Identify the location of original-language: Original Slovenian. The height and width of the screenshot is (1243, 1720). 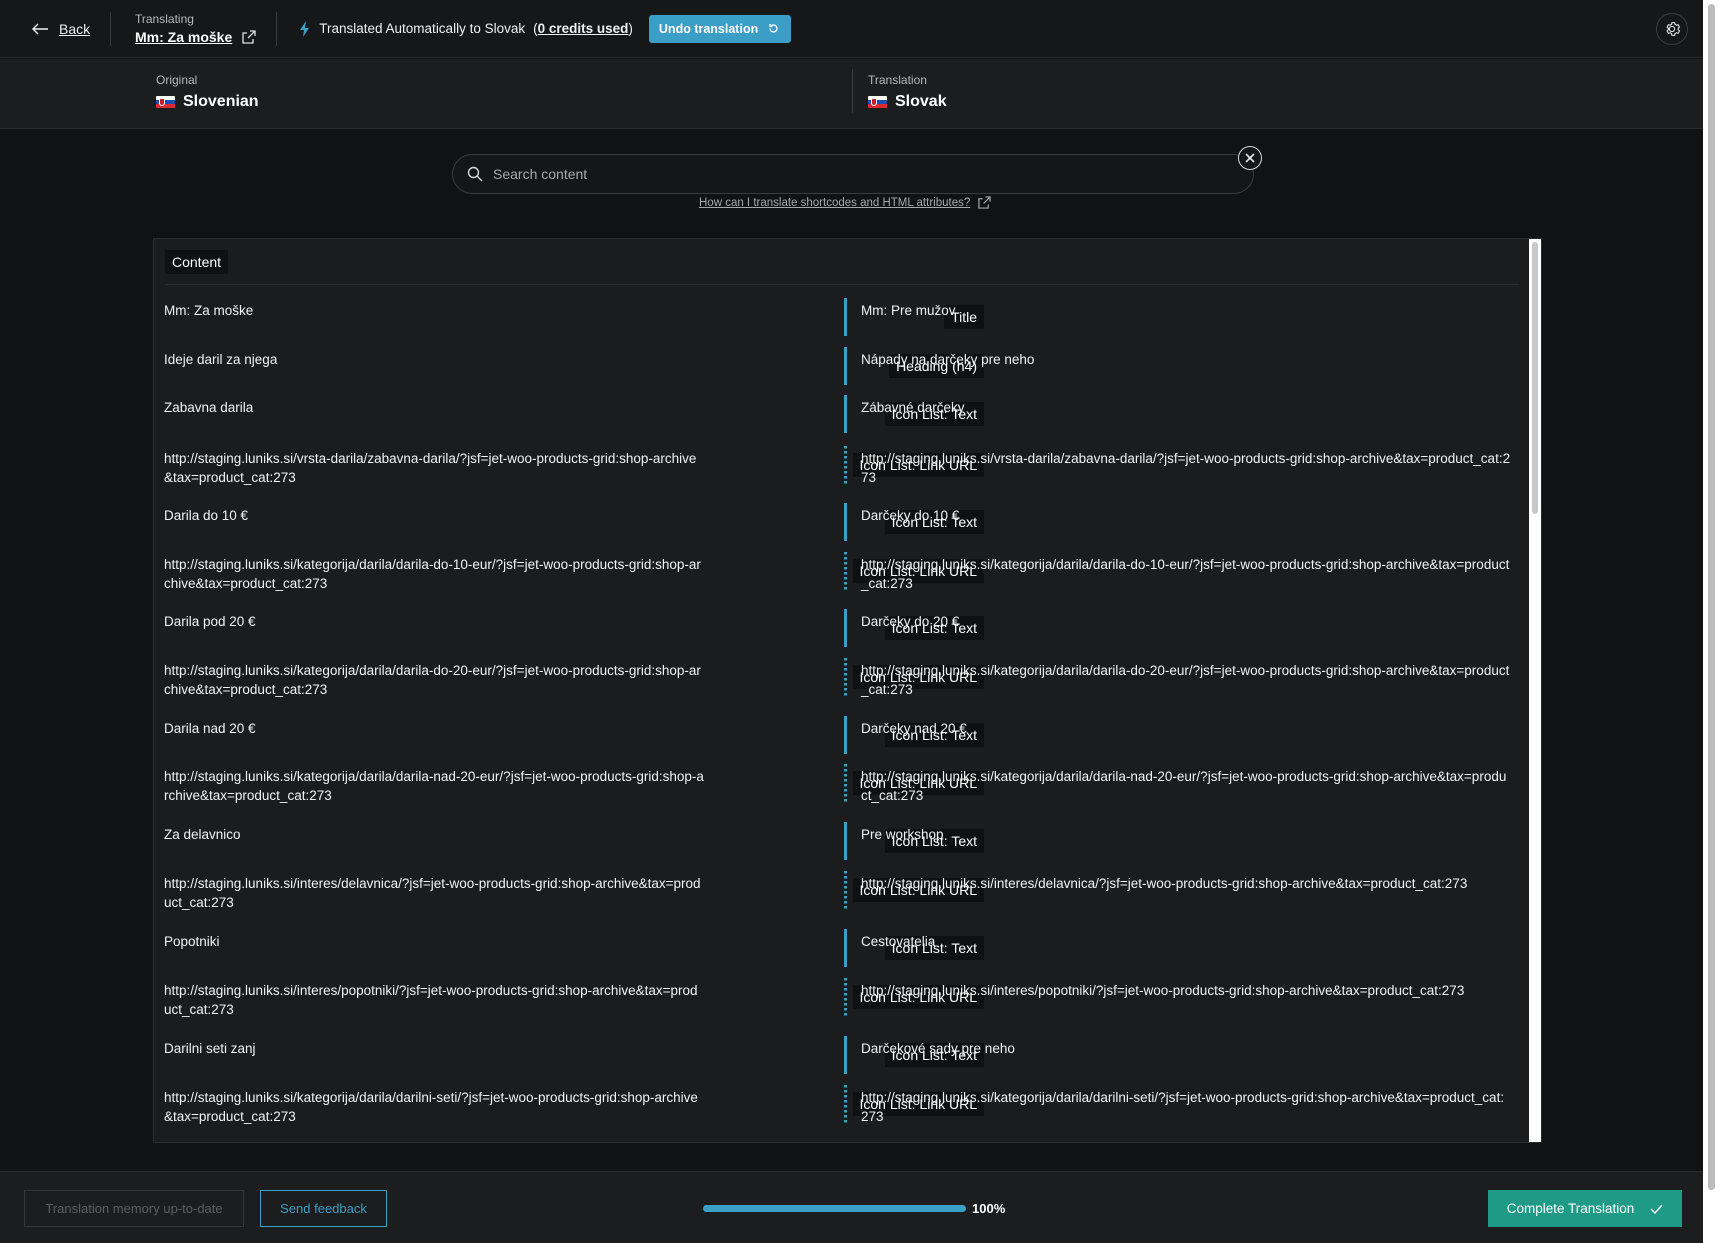
(207, 92).